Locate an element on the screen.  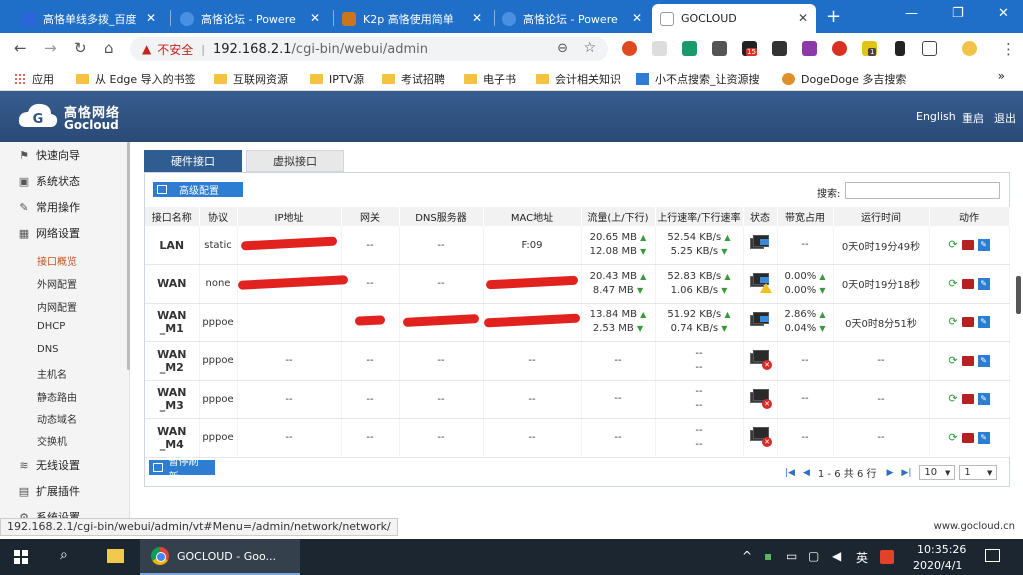
onenote-icon is located at coordinates (809, 48).